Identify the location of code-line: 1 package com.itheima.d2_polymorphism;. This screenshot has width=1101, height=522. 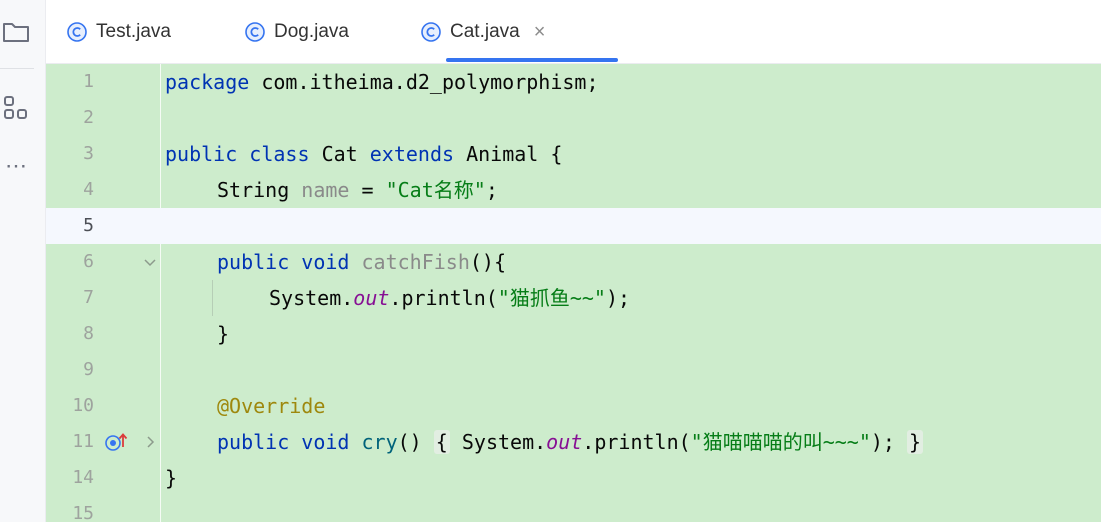
(573, 82).